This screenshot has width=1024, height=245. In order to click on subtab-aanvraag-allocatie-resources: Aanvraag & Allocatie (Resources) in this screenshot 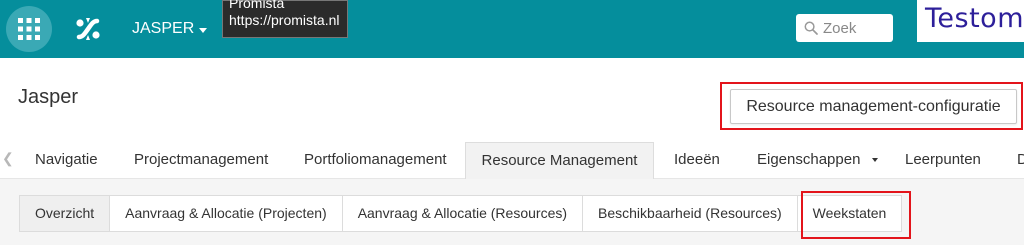, I will do `click(463, 213)`.